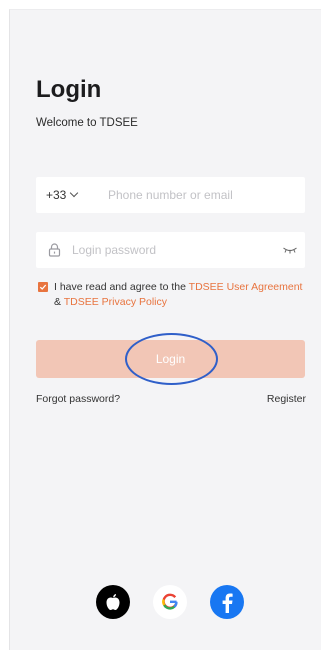 This screenshot has height=651, width=324. I want to click on chevron-down-icon, so click(74, 193).